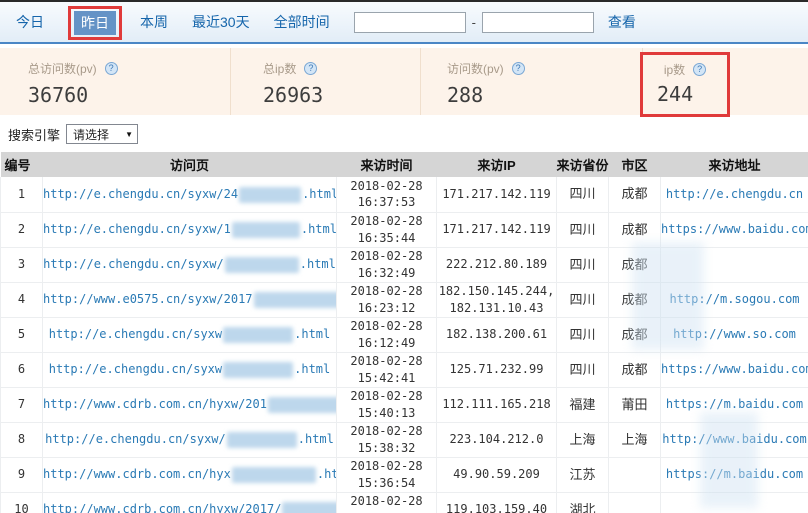 The height and width of the screenshot is (513, 808). I want to click on cell-referrer: https://m.baidu.com, so click(734, 474).